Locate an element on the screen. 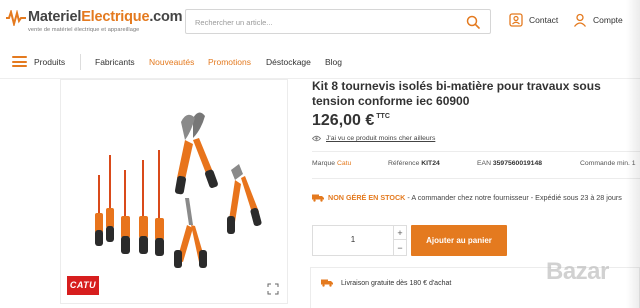 The image size is (640, 308). scroll-shadow is located at coordinates (633, 154).